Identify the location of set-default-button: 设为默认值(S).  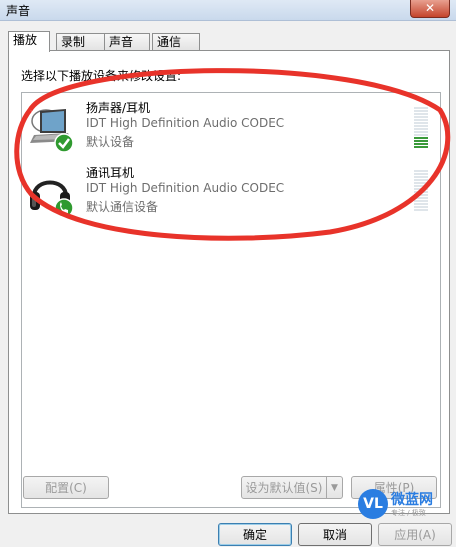
(284, 487).